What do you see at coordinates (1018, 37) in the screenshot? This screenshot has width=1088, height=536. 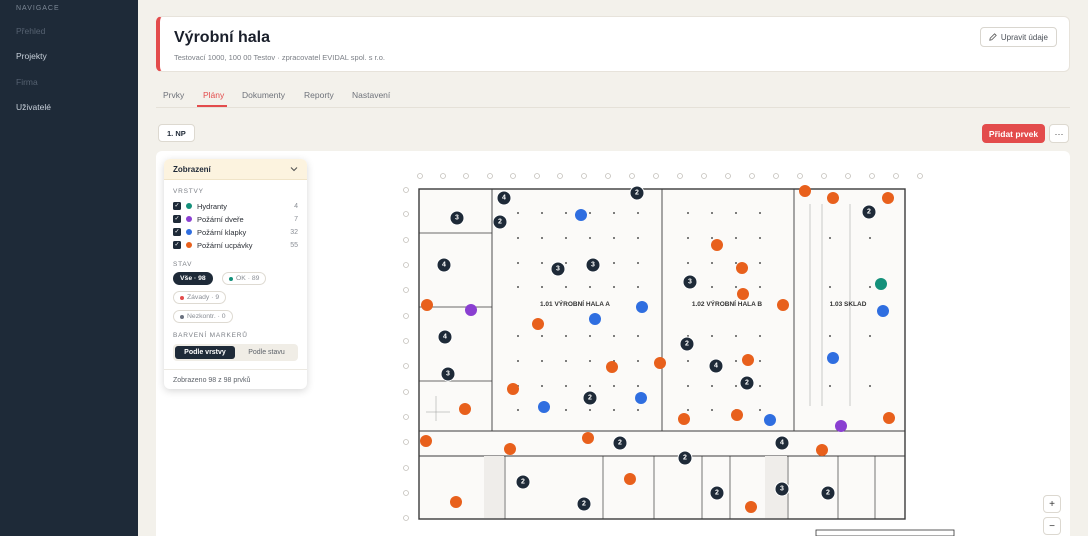 I see `edit-button: Upravit údaje` at bounding box center [1018, 37].